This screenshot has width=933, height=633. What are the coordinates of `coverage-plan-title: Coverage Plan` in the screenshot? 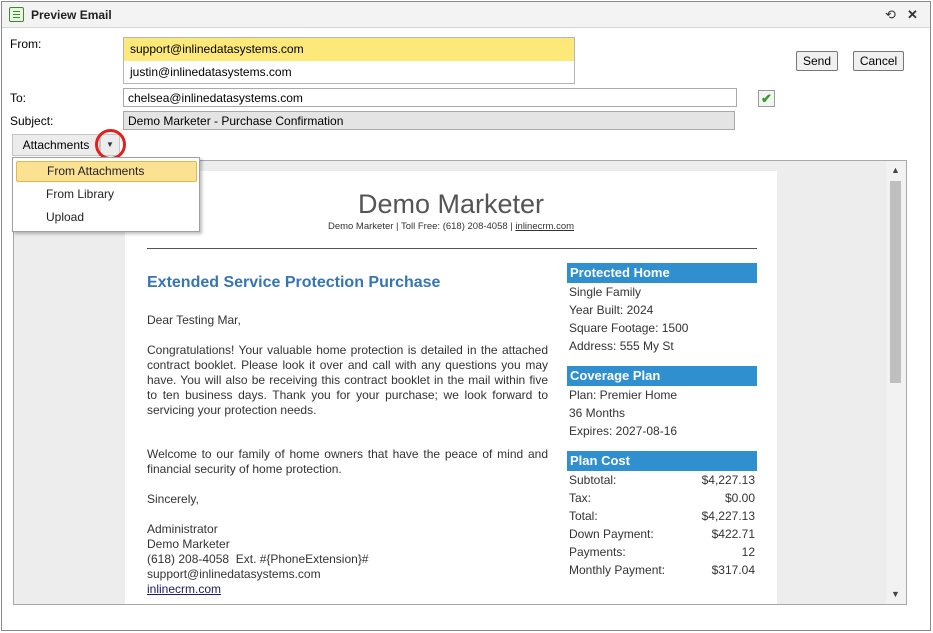 It's located at (662, 376).